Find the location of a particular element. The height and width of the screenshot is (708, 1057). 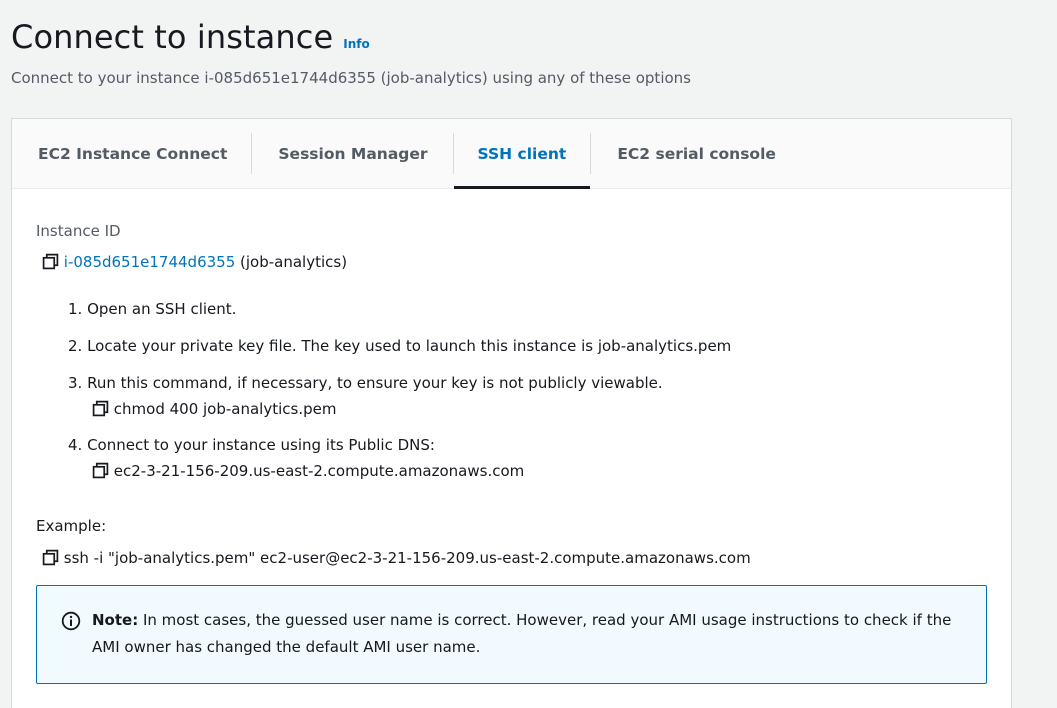

instance-id-row: i-085d651e1744d6355 (job-analytics) is located at coordinates (194, 262).